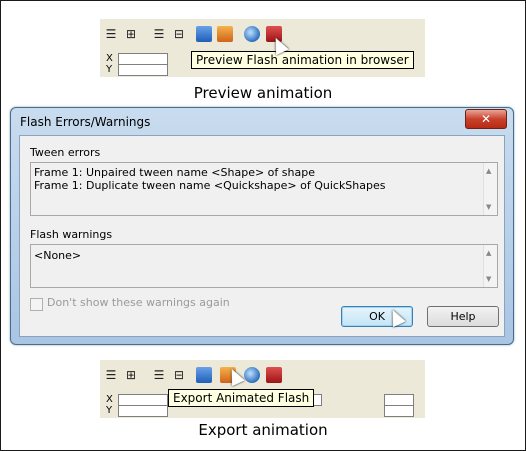  I want to click on dont-show-label: Don't show these warnings again, so click(138, 302).